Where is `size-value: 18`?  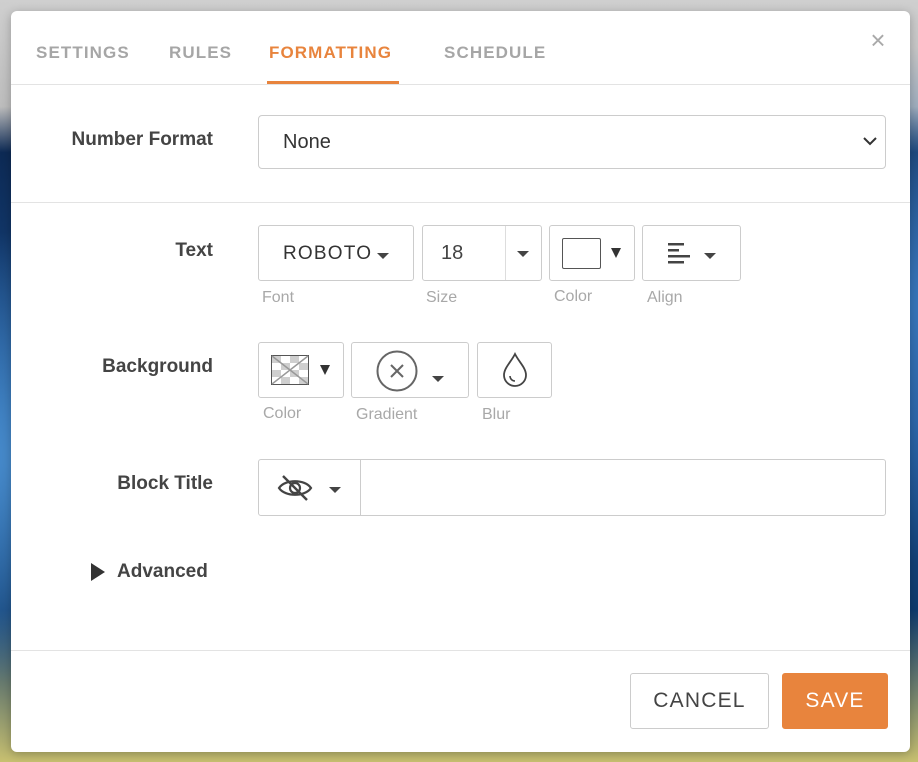
size-value: 18 is located at coordinates (452, 253).